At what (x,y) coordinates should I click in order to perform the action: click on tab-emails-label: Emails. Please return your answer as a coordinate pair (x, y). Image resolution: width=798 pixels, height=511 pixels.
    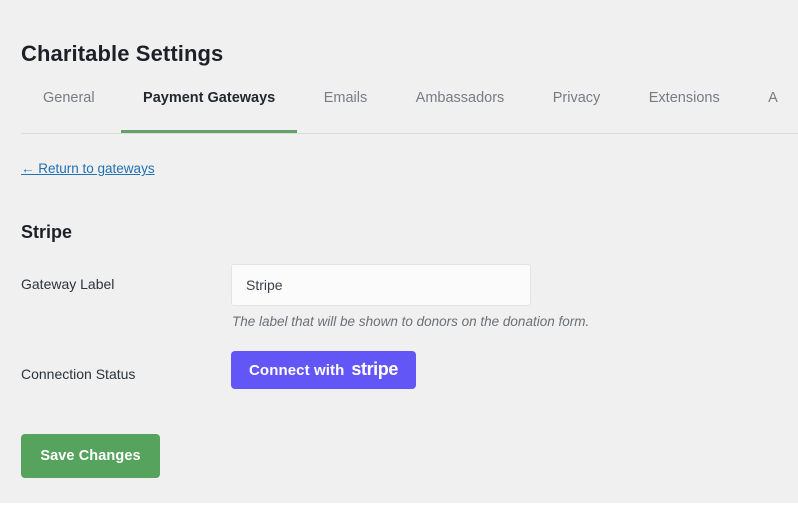
    Looking at the image, I should click on (345, 98).